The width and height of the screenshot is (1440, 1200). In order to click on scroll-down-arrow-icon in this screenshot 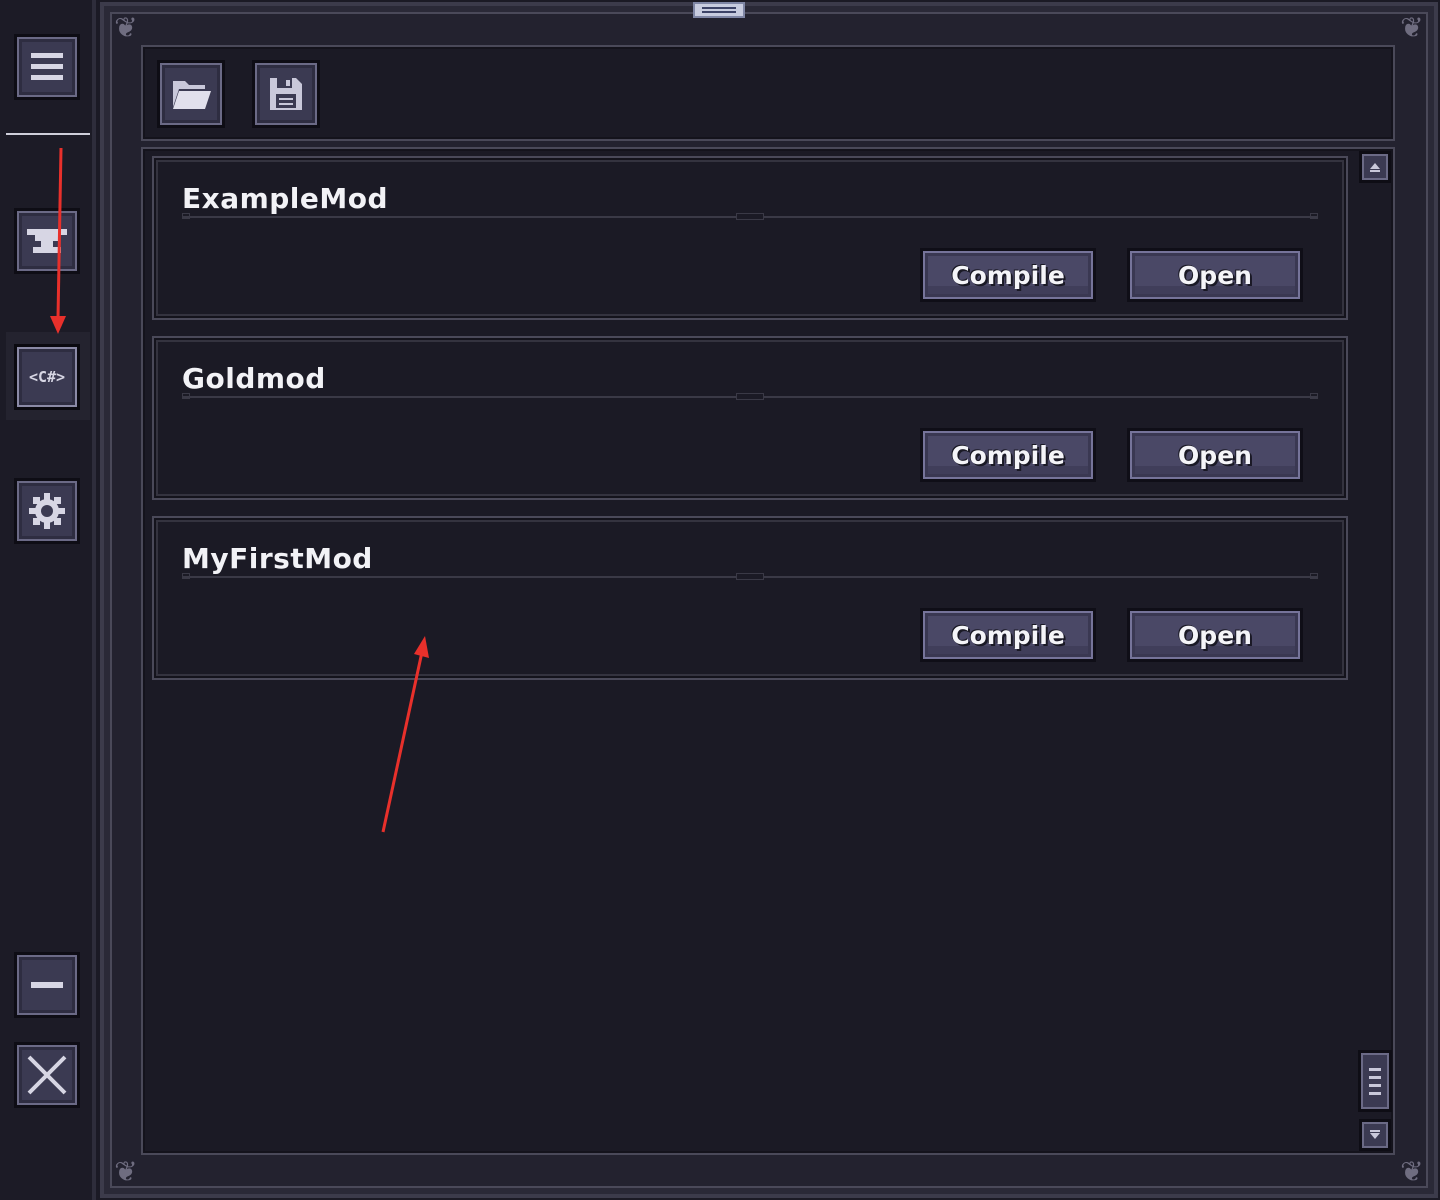, I will do `click(1375, 1134)`.